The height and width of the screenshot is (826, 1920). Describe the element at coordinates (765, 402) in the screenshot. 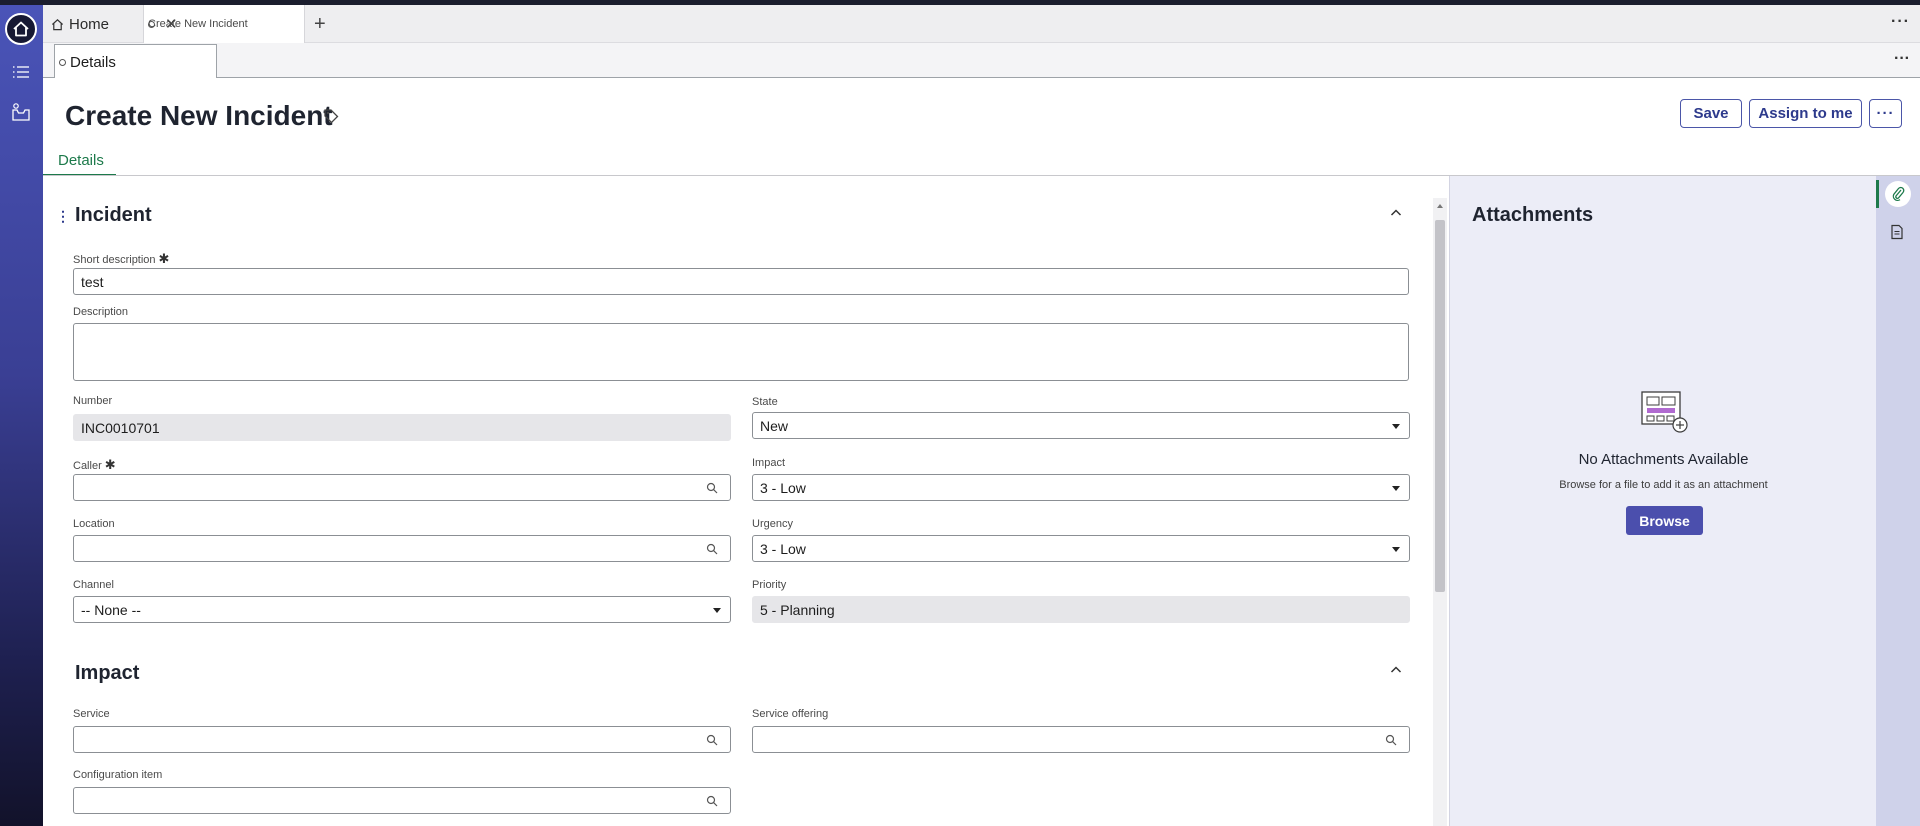

I see `state-label: State` at that location.